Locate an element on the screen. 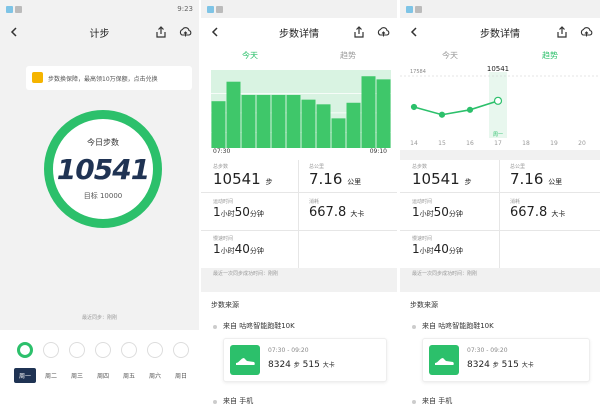 The height and width of the screenshot is (415, 600). total-steps: 总步数 10541 步 is located at coordinates (442, 175).